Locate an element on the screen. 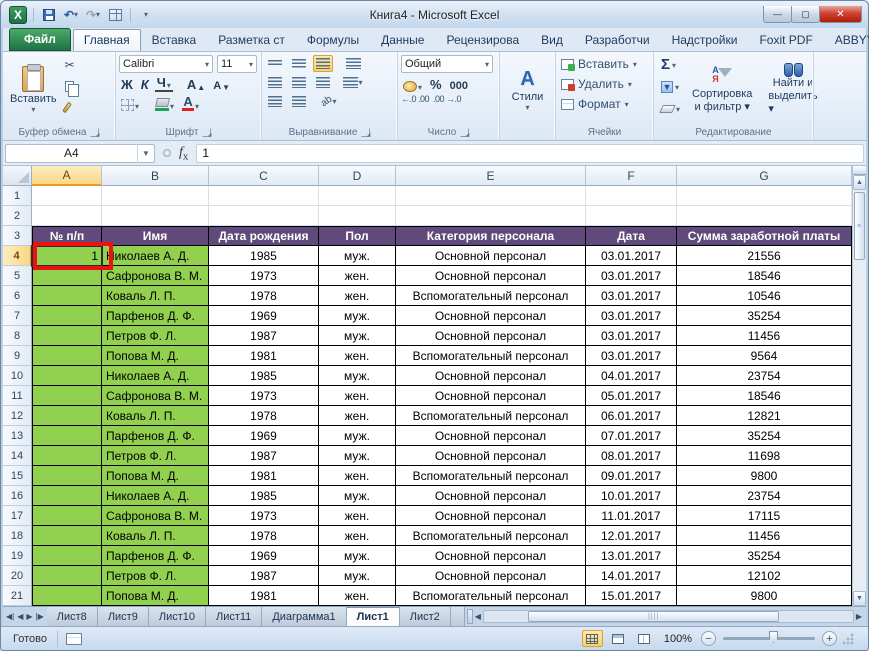 The image size is (869, 651). cell-G7: 35254 is located at coordinates (764, 316).